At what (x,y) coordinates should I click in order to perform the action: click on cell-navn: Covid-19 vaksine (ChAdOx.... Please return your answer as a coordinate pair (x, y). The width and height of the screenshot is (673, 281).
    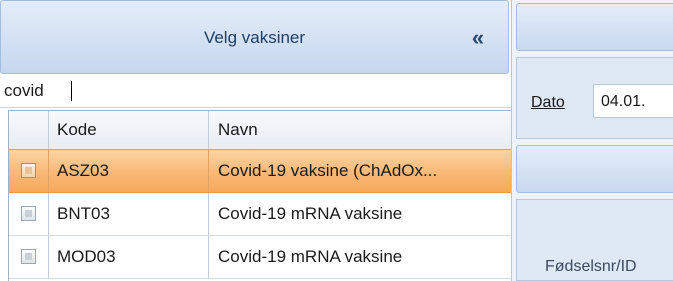
    Looking at the image, I should click on (328, 170).